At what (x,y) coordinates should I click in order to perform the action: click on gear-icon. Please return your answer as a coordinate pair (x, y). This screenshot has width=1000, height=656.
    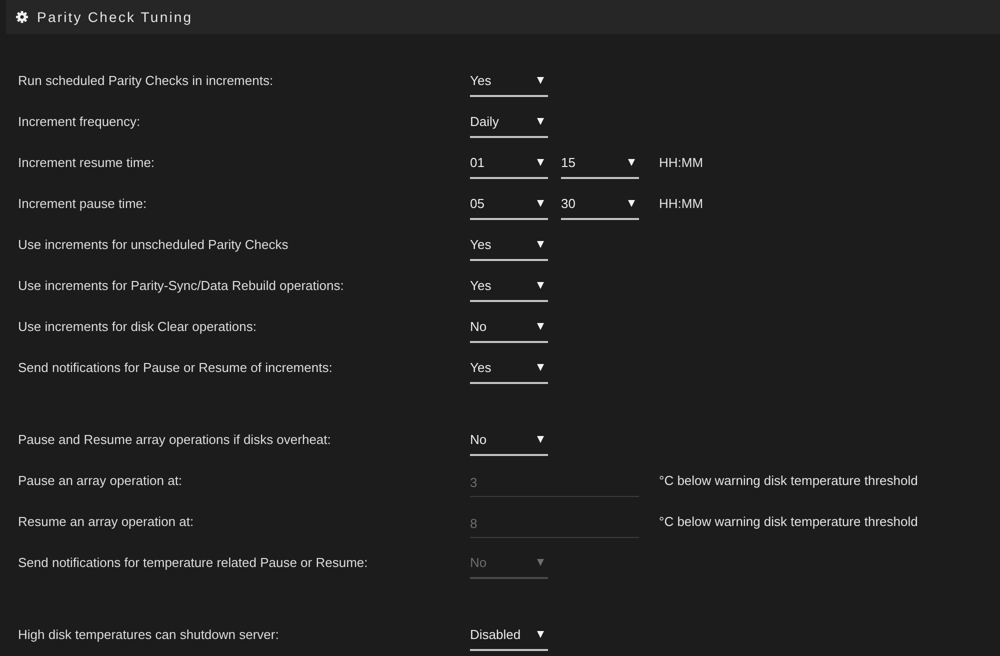
    Looking at the image, I should click on (22, 17).